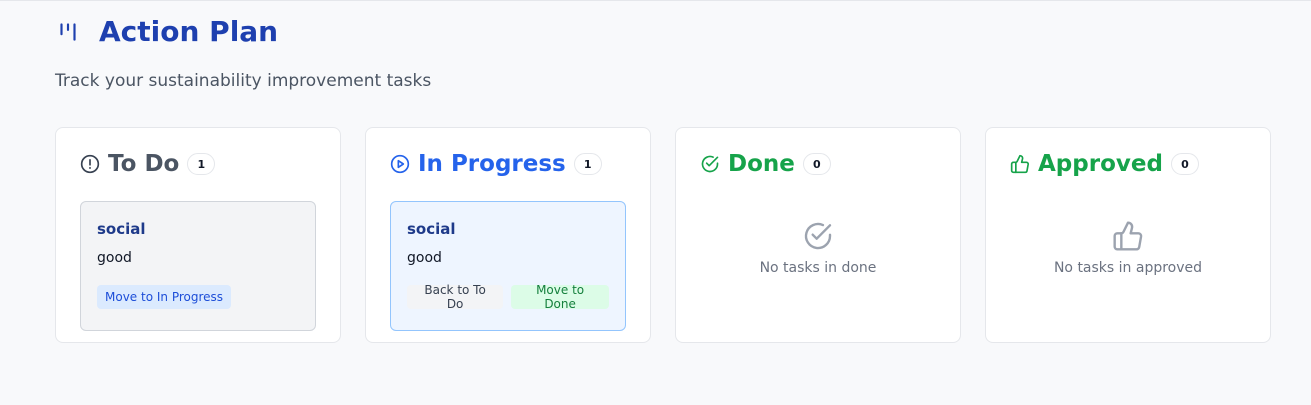  I want to click on move-to-done-button: Move to Done, so click(560, 297).